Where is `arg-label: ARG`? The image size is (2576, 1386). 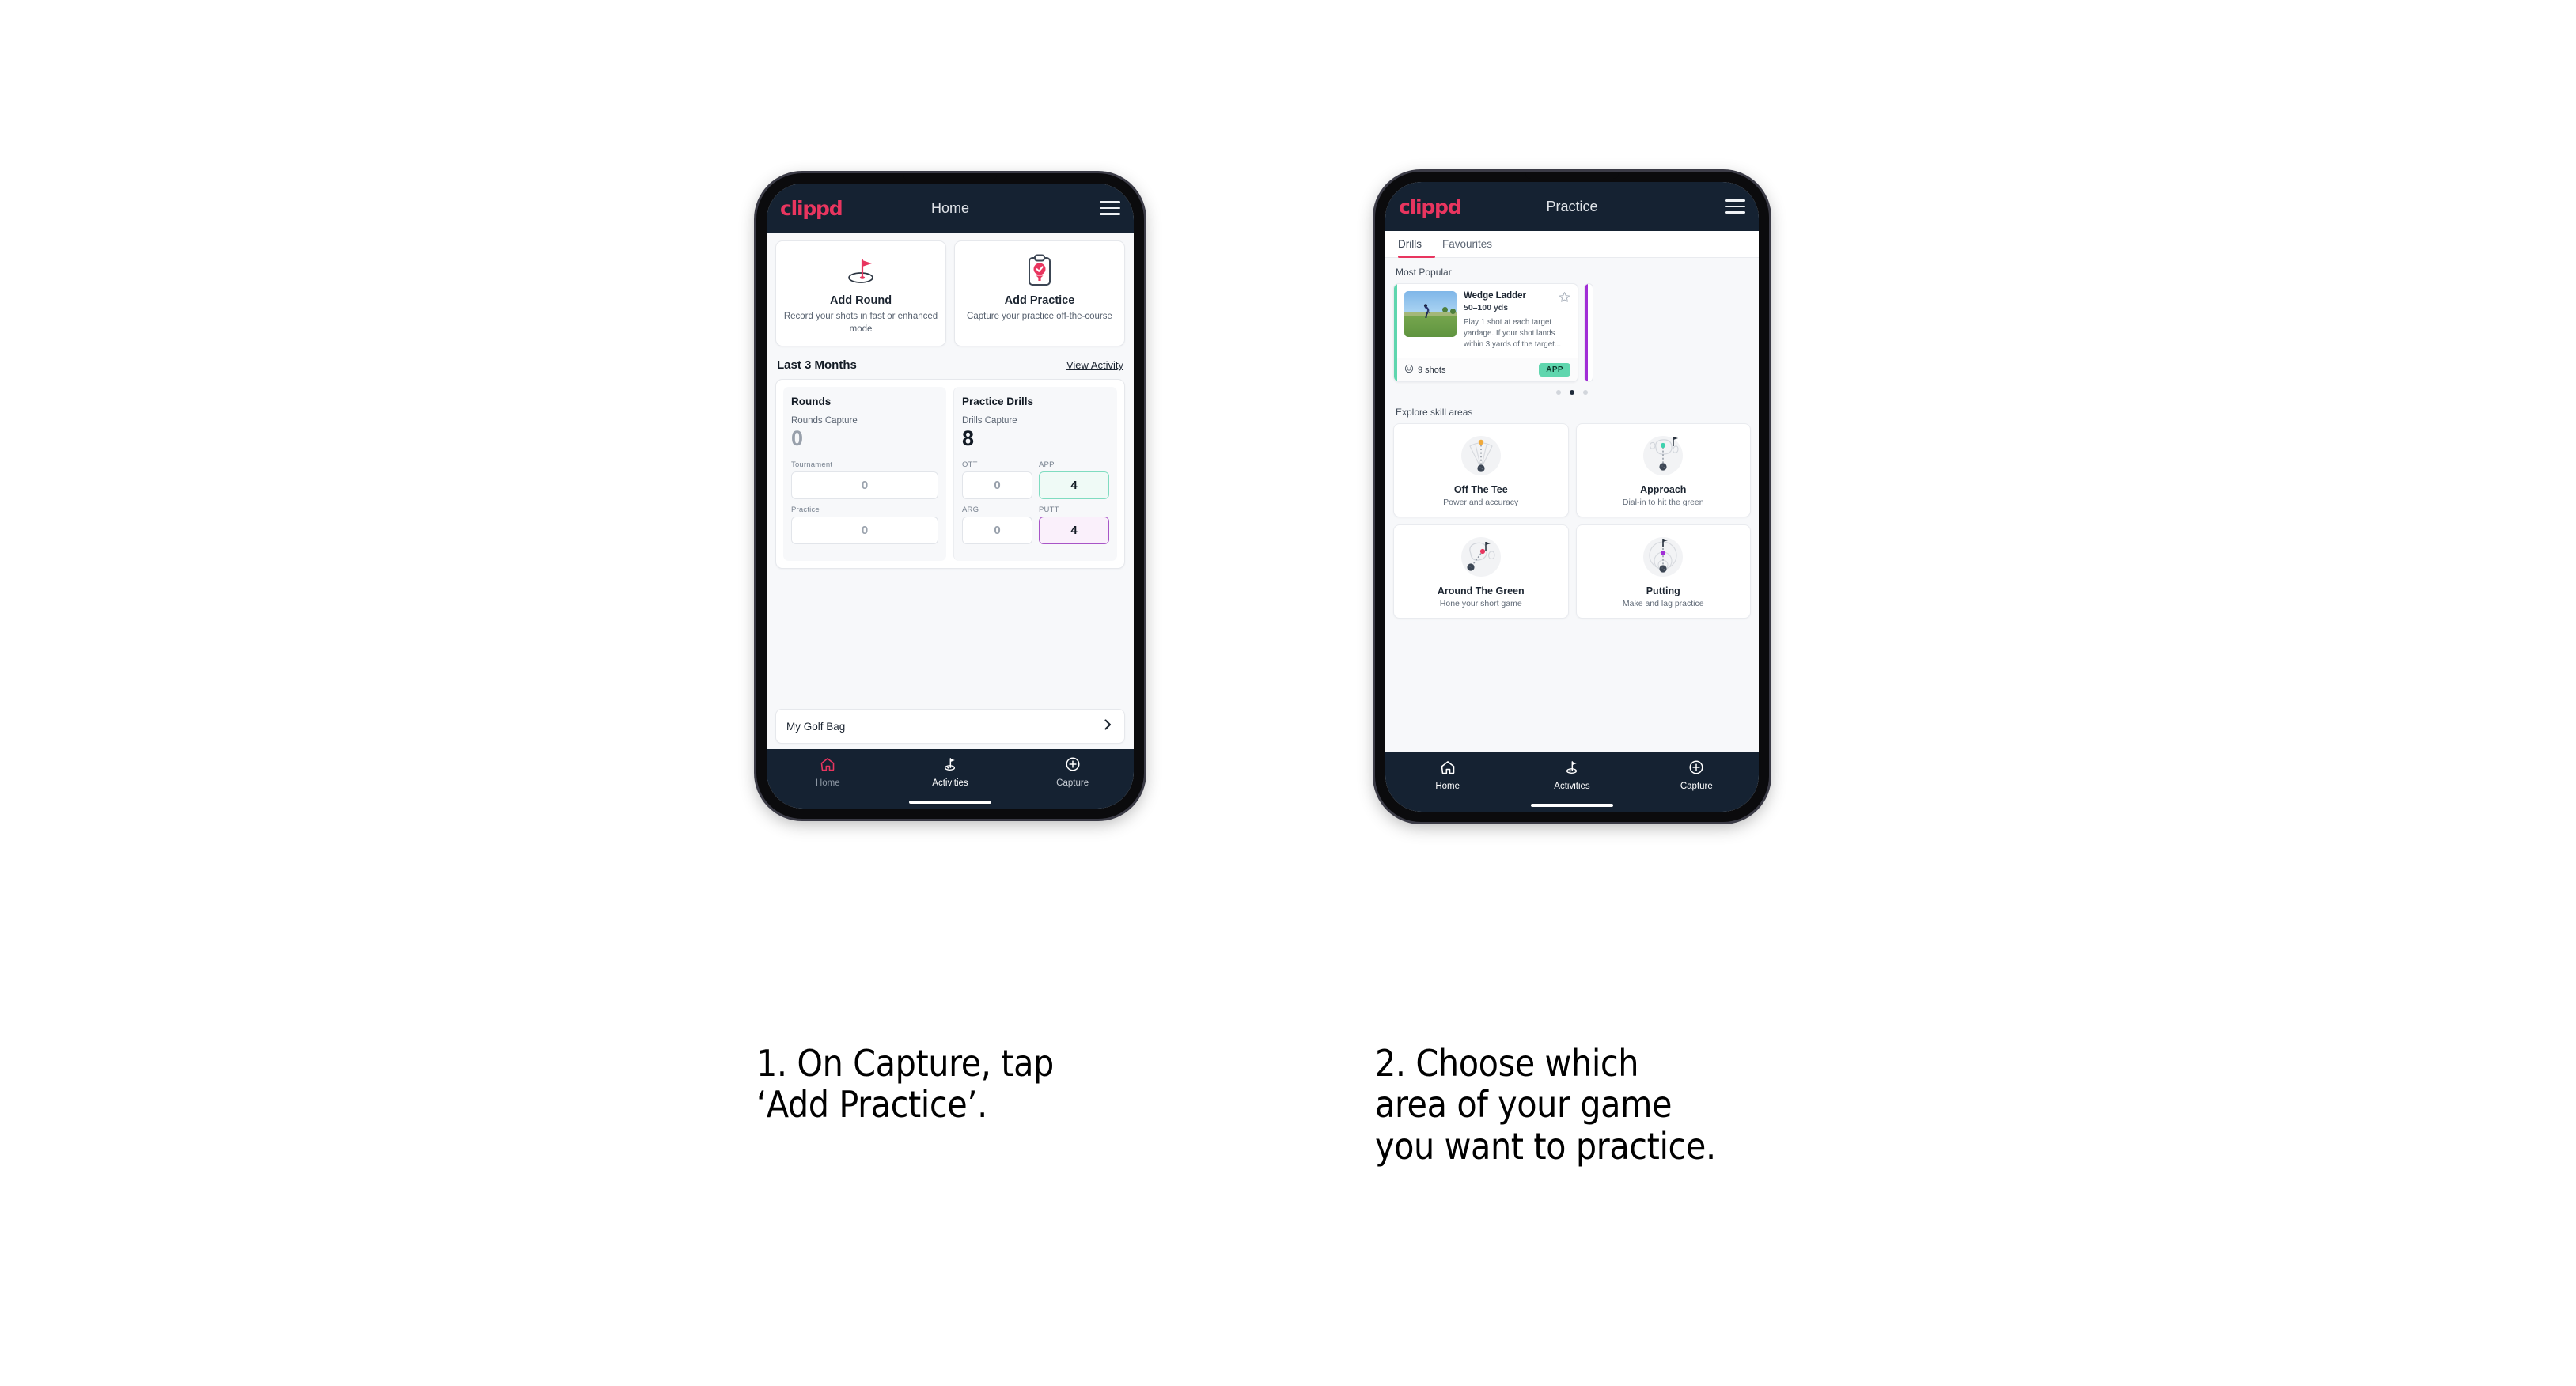 arg-label: ARG is located at coordinates (970, 511).